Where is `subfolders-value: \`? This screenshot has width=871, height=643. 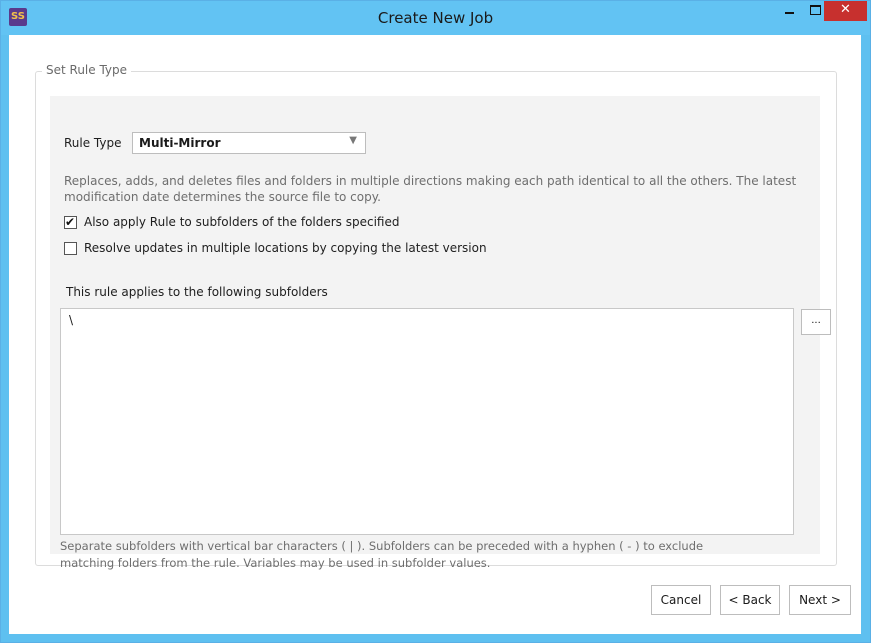 subfolders-value: \ is located at coordinates (71, 320).